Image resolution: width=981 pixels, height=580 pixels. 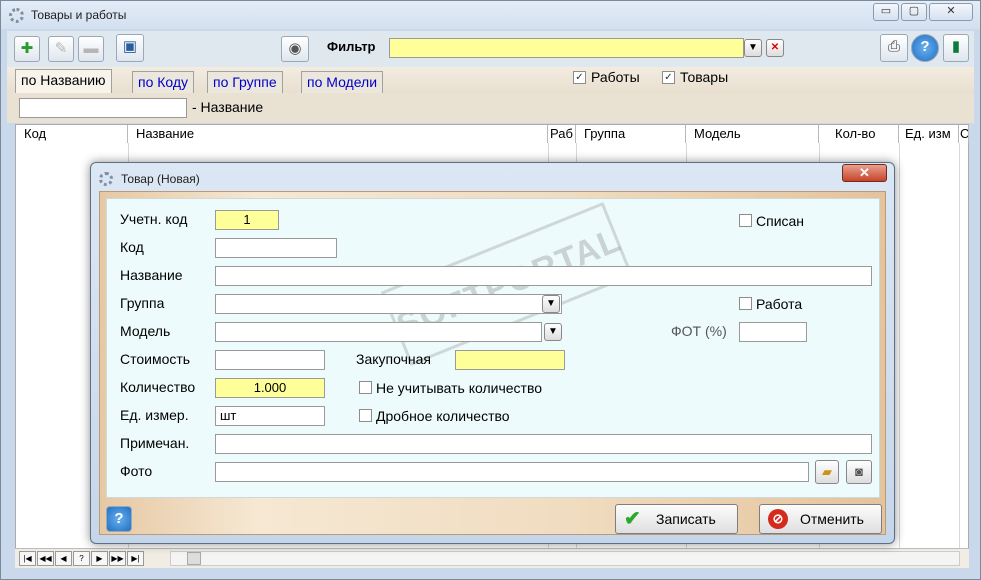 I want to click on exit-icon: ▮, so click(x=956, y=48).